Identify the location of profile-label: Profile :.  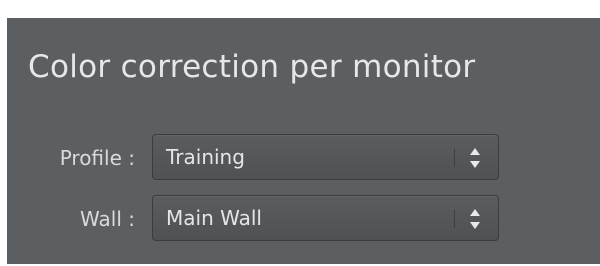
(97, 158).